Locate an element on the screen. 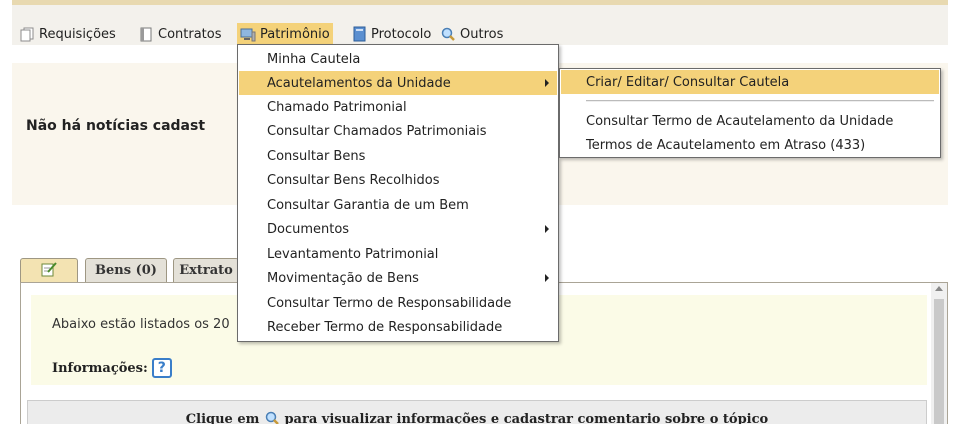  click-prefix: Clique em is located at coordinates (222, 418).